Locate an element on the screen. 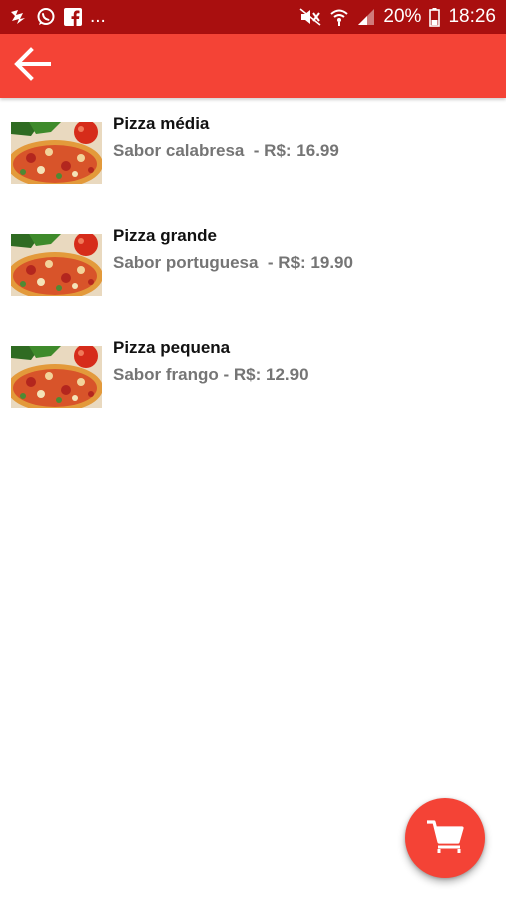  product-name: Pizza grande is located at coordinates (165, 235).